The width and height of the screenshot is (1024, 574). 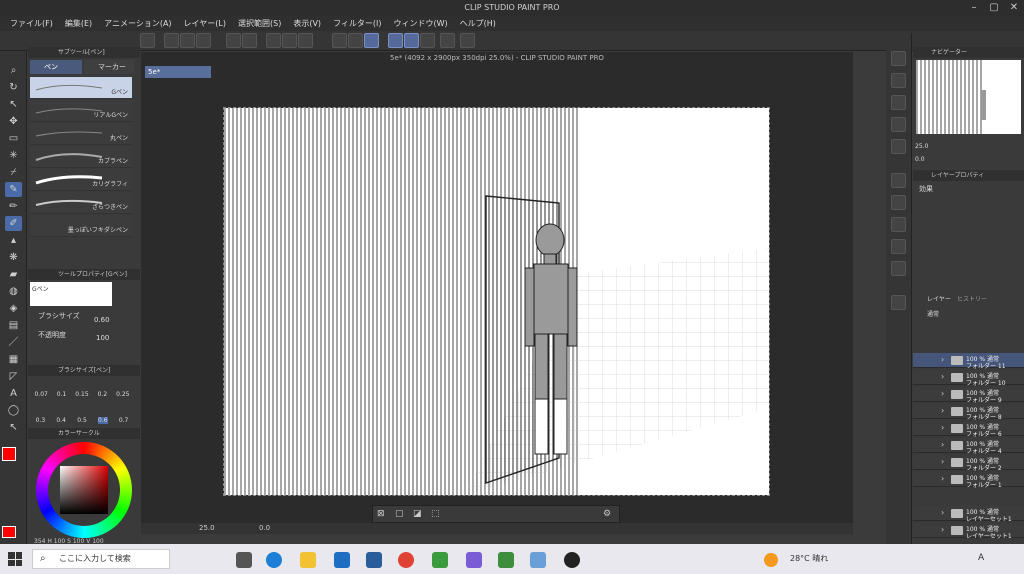 I want to click on nav-rotation: 0.0, so click(x=920, y=159).